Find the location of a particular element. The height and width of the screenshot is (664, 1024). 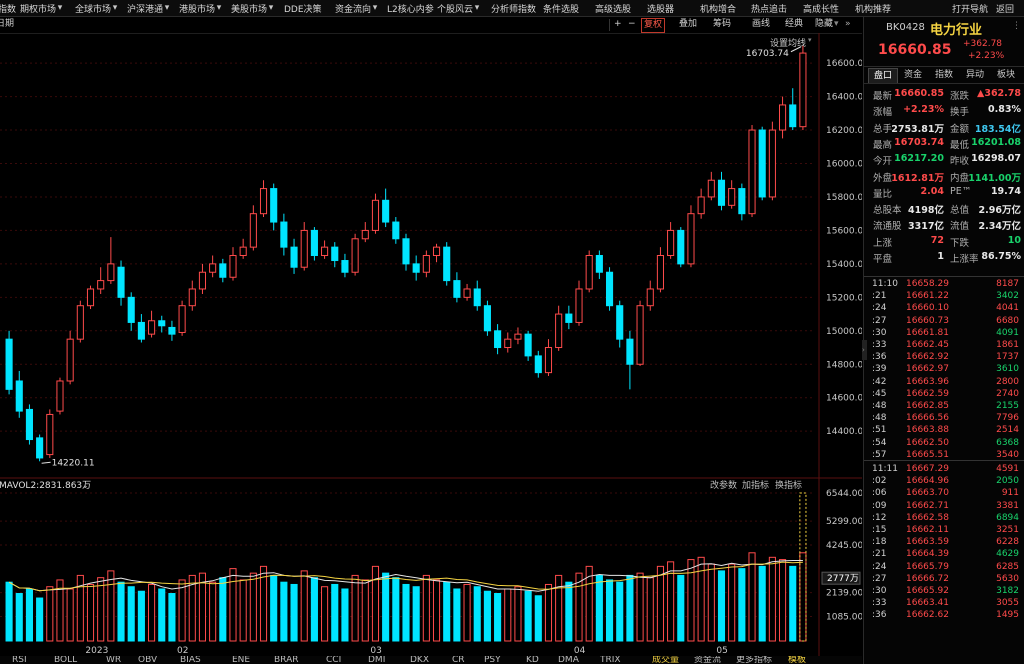

top-menu-item: 机构推荐 is located at coordinates (873, 8).